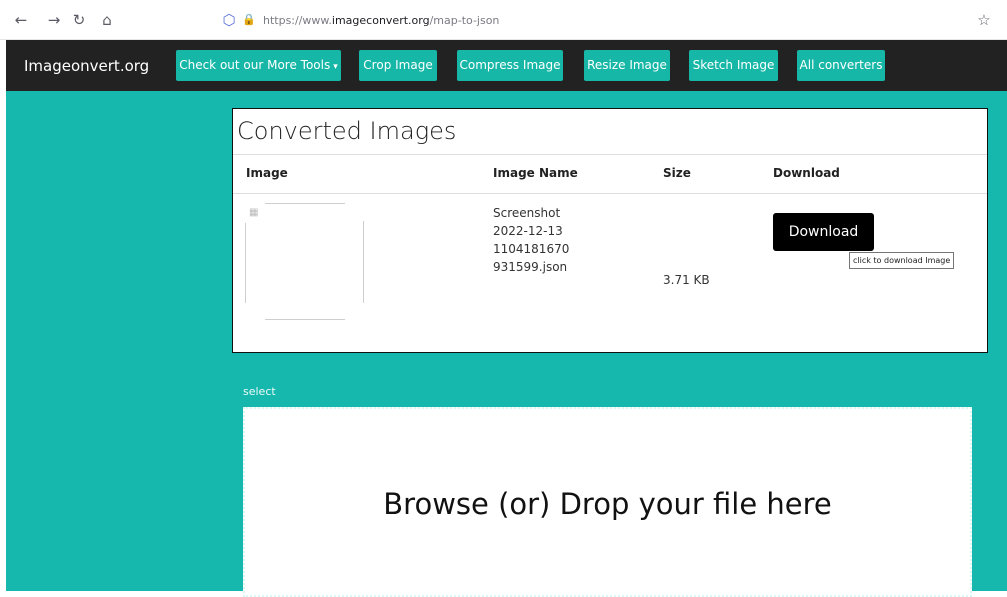 This screenshot has width=1007, height=597. Describe the element at coordinates (305, 262) in the screenshot. I see `image-thumbnail: ▦` at that location.